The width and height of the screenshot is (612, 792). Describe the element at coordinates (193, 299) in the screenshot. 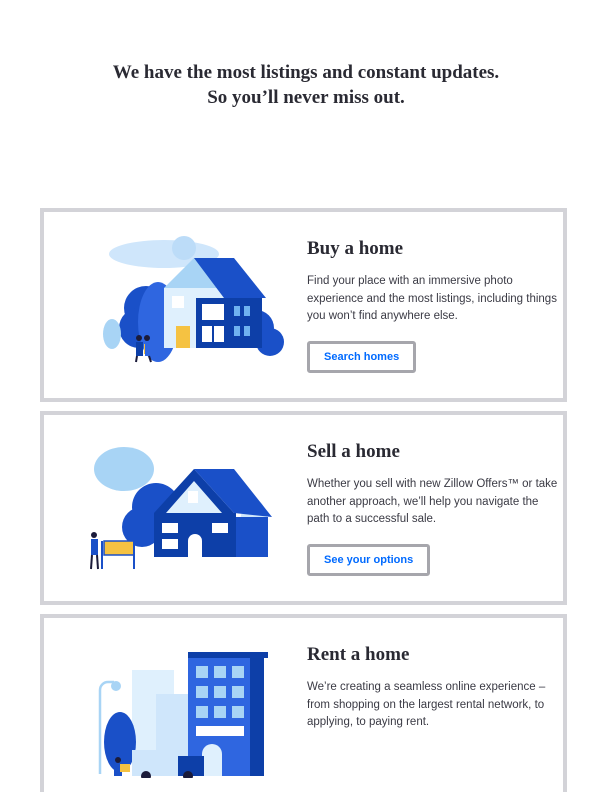

I see `buy-home-illustration` at that location.